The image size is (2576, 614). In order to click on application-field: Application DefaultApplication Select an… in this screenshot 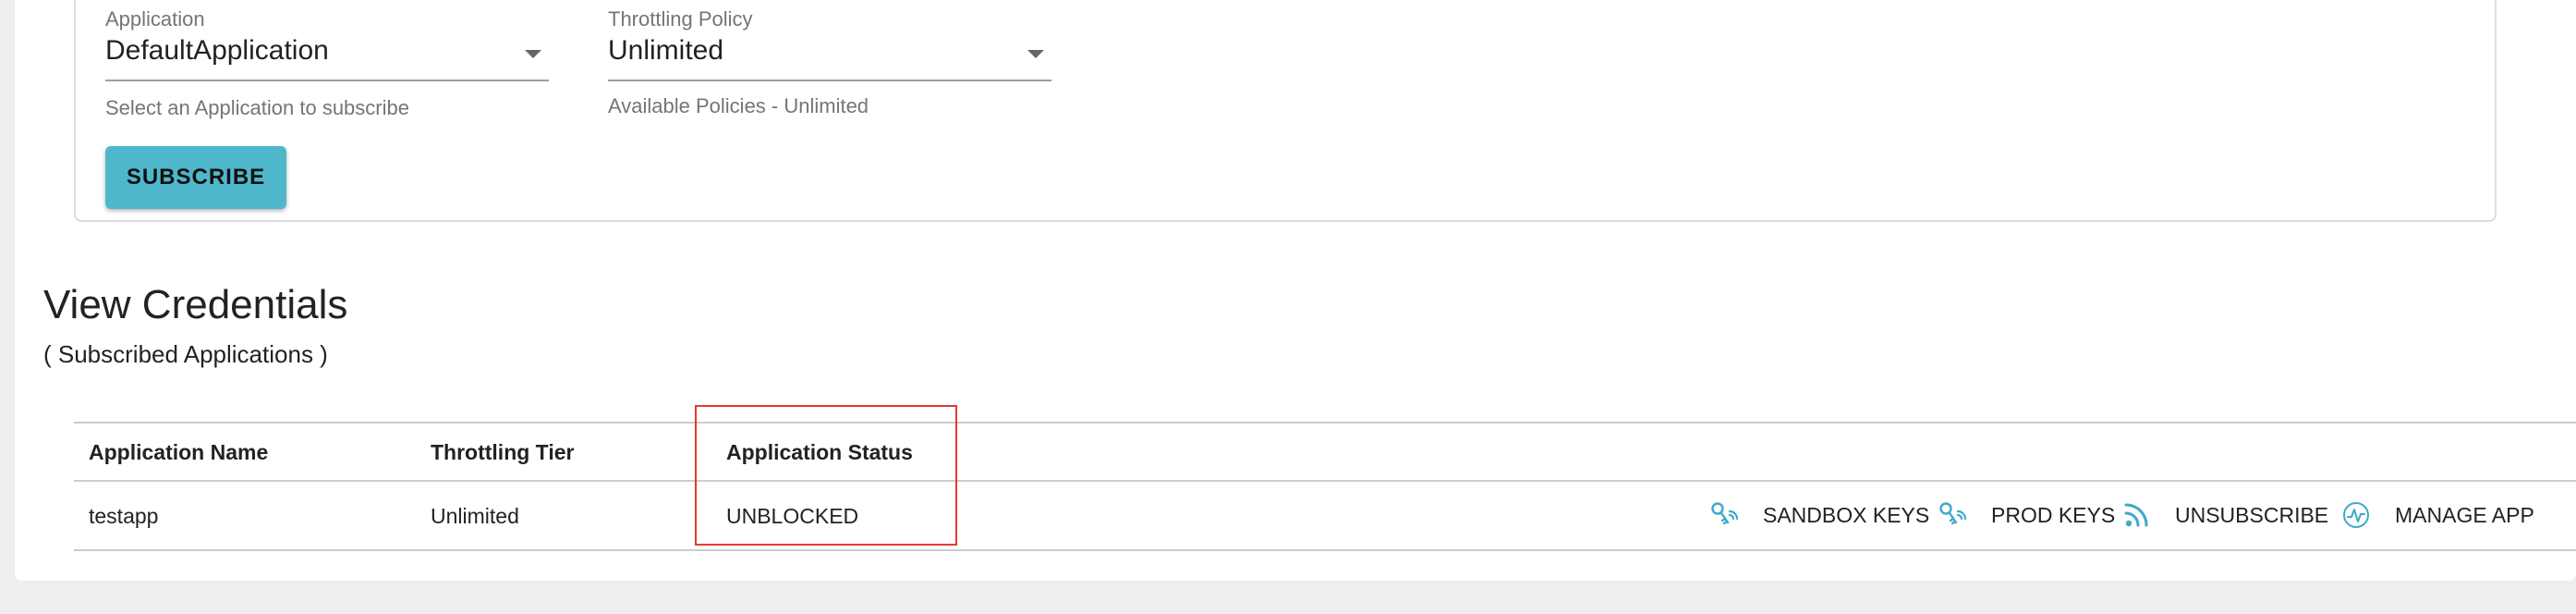, I will do `click(327, 61)`.